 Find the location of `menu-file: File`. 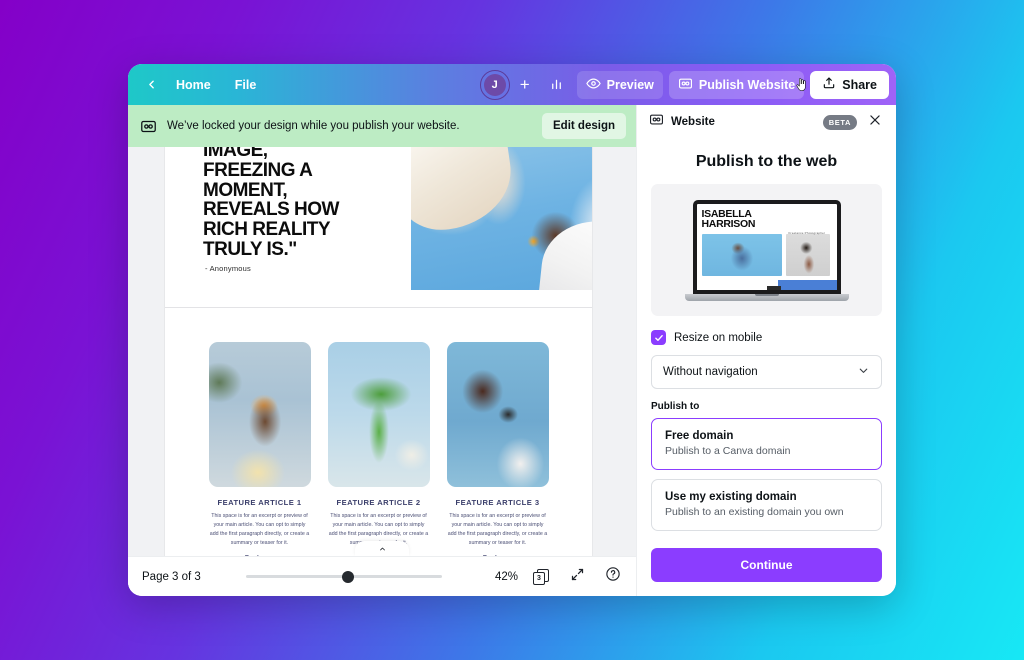

menu-file: File is located at coordinates (246, 85).